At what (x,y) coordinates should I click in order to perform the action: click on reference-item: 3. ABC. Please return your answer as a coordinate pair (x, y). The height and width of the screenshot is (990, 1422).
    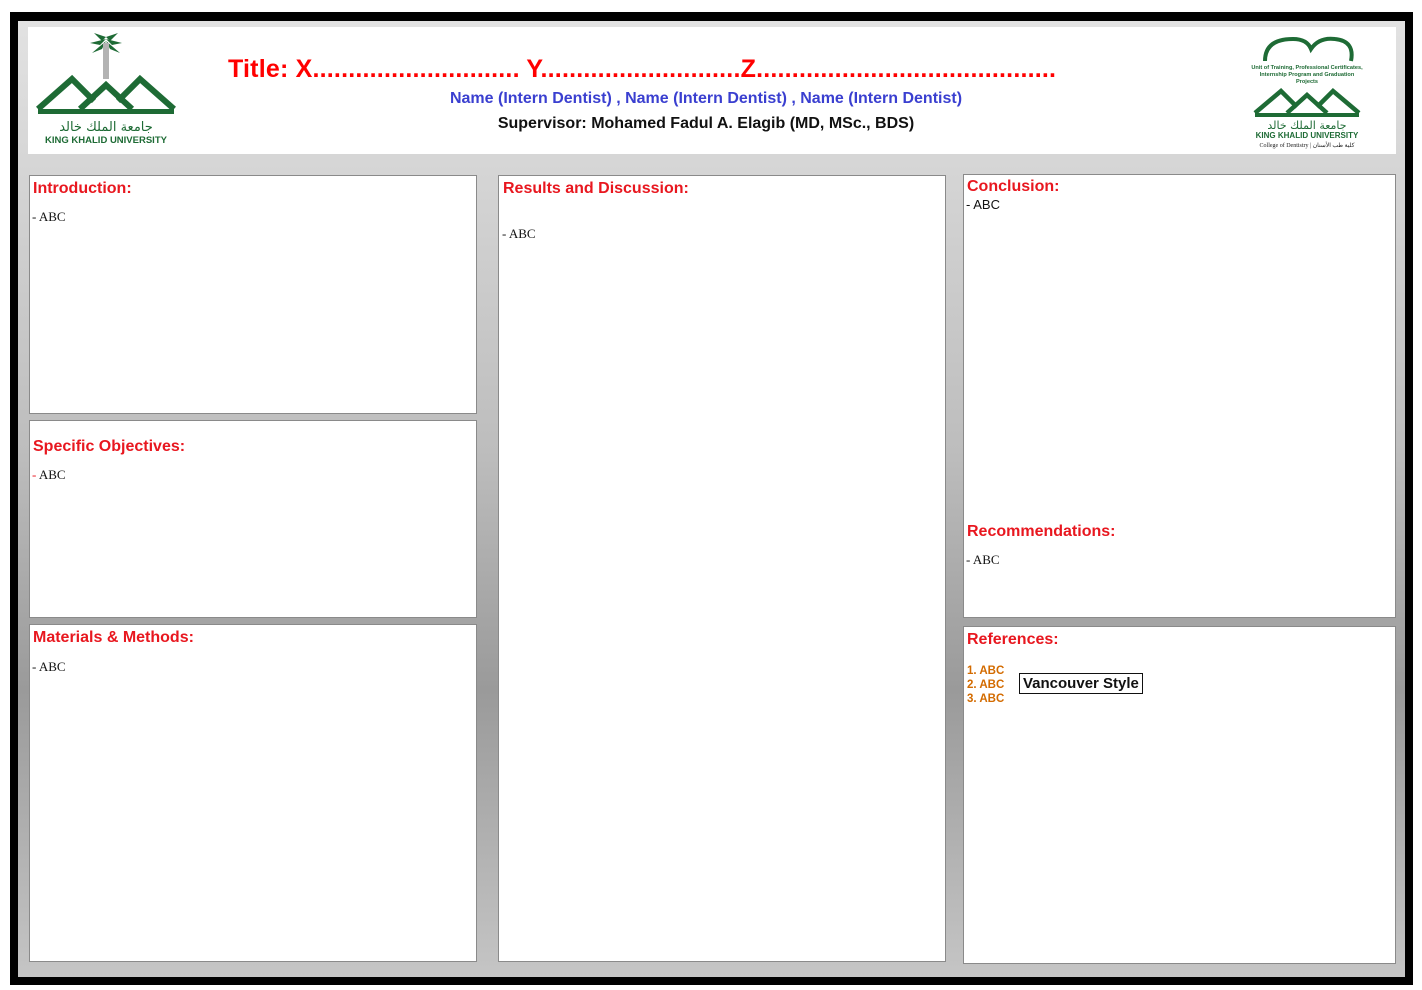
    Looking at the image, I should click on (986, 699).